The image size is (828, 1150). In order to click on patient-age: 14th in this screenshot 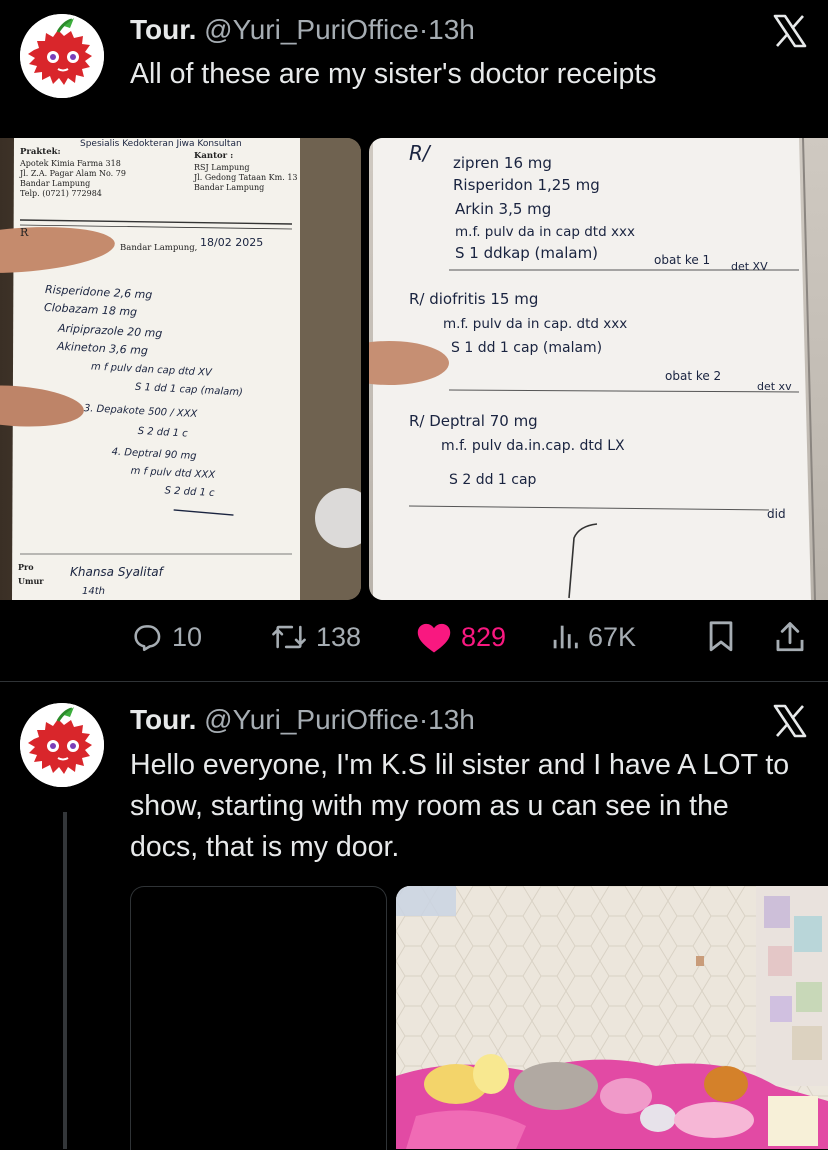, I will do `click(93, 591)`.